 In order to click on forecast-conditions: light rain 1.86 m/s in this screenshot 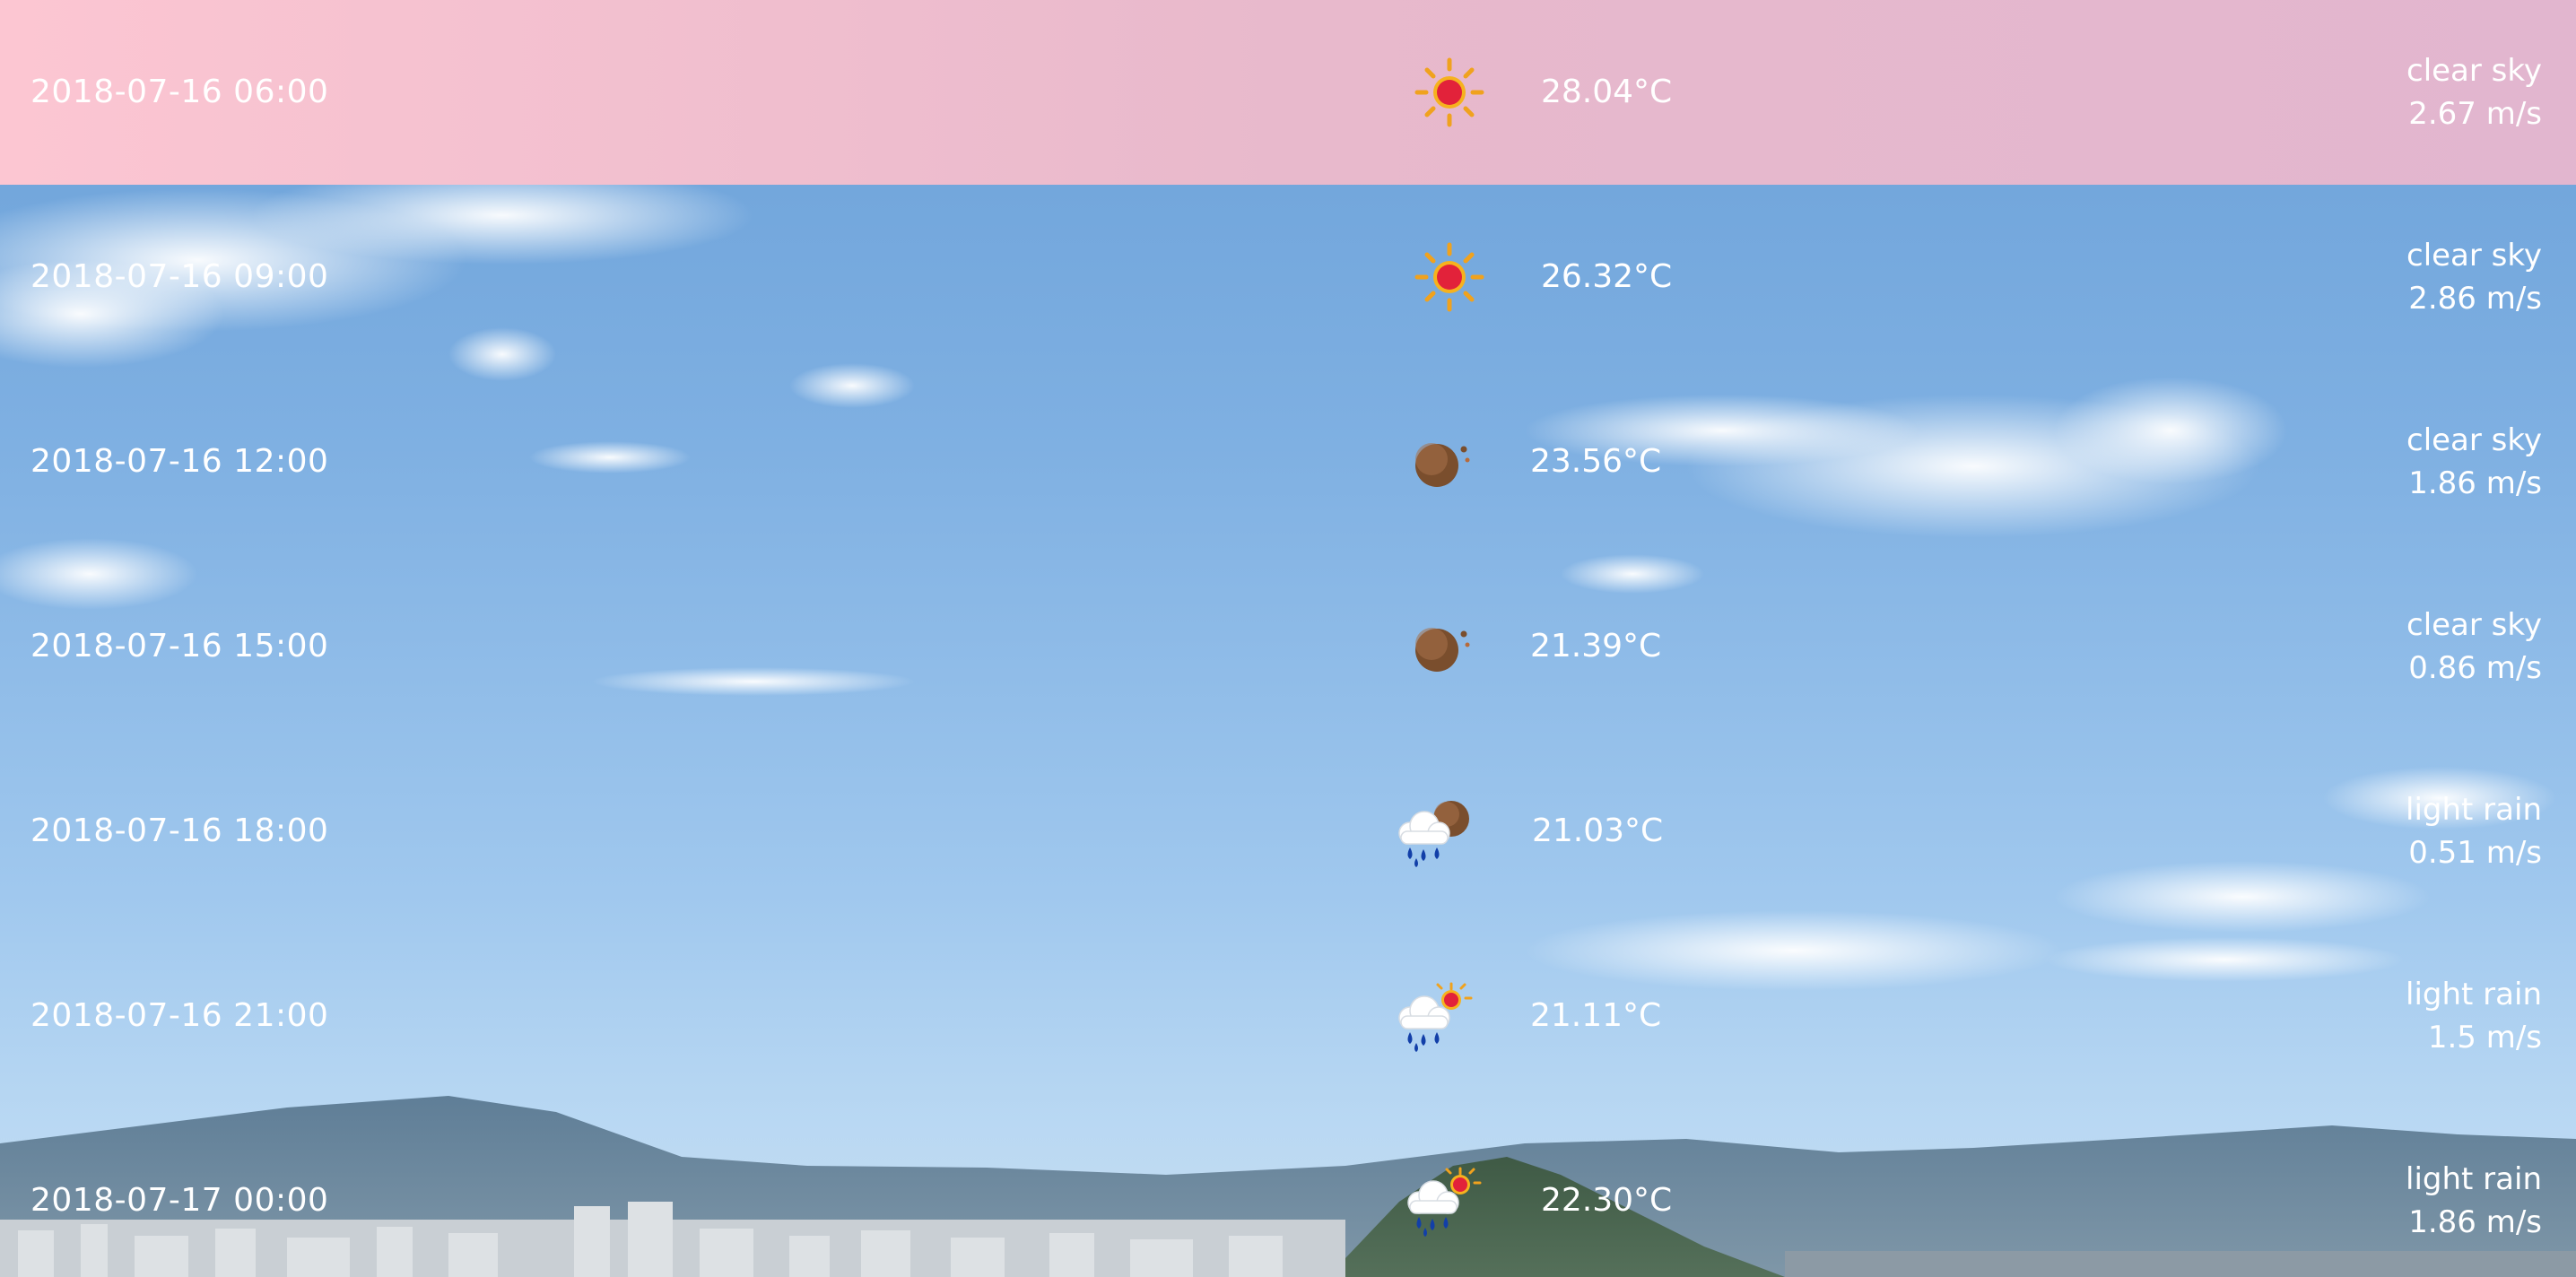, I will do `click(2474, 1201)`.